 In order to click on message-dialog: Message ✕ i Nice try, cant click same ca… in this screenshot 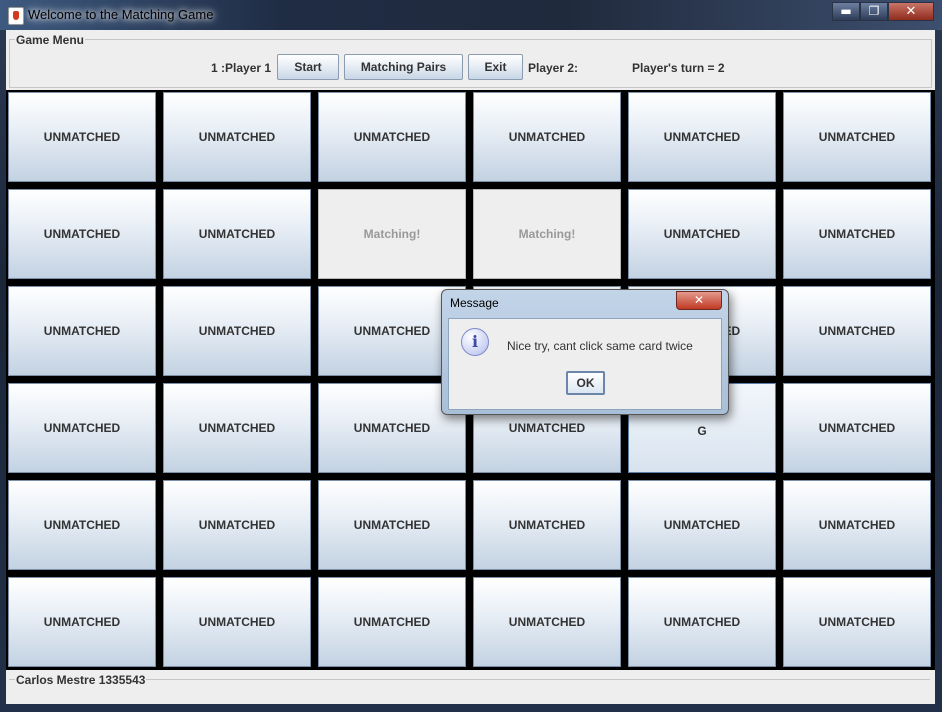, I will do `click(585, 352)`.